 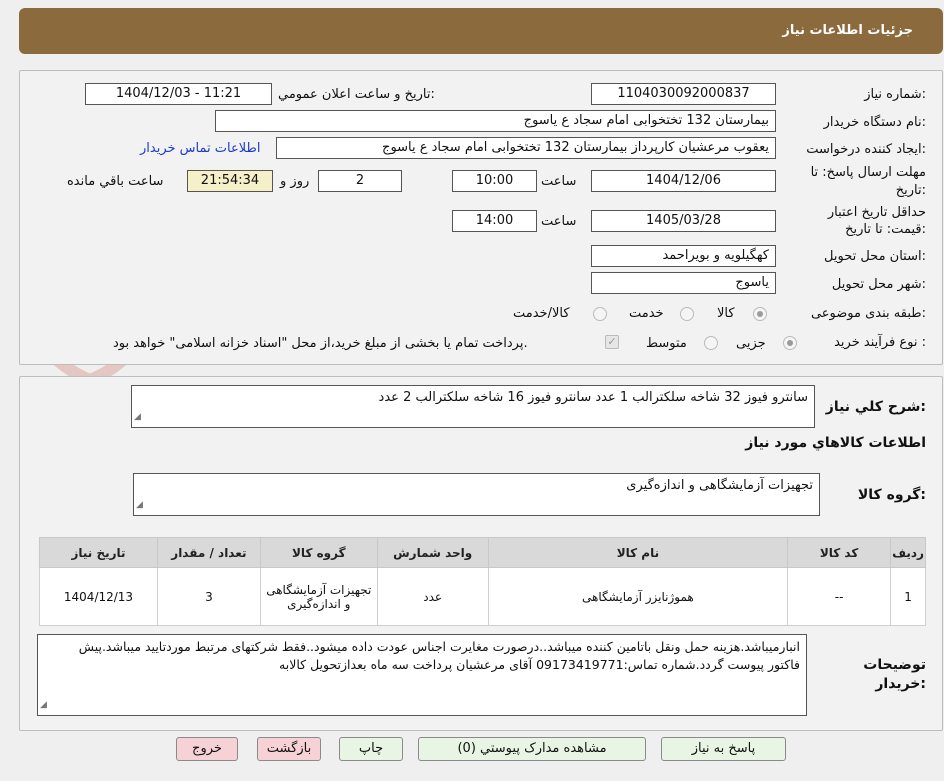 What do you see at coordinates (868, 172) in the screenshot?
I see `deadline-label: مهلت ارسال پاسخ: تا` at bounding box center [868, 172].